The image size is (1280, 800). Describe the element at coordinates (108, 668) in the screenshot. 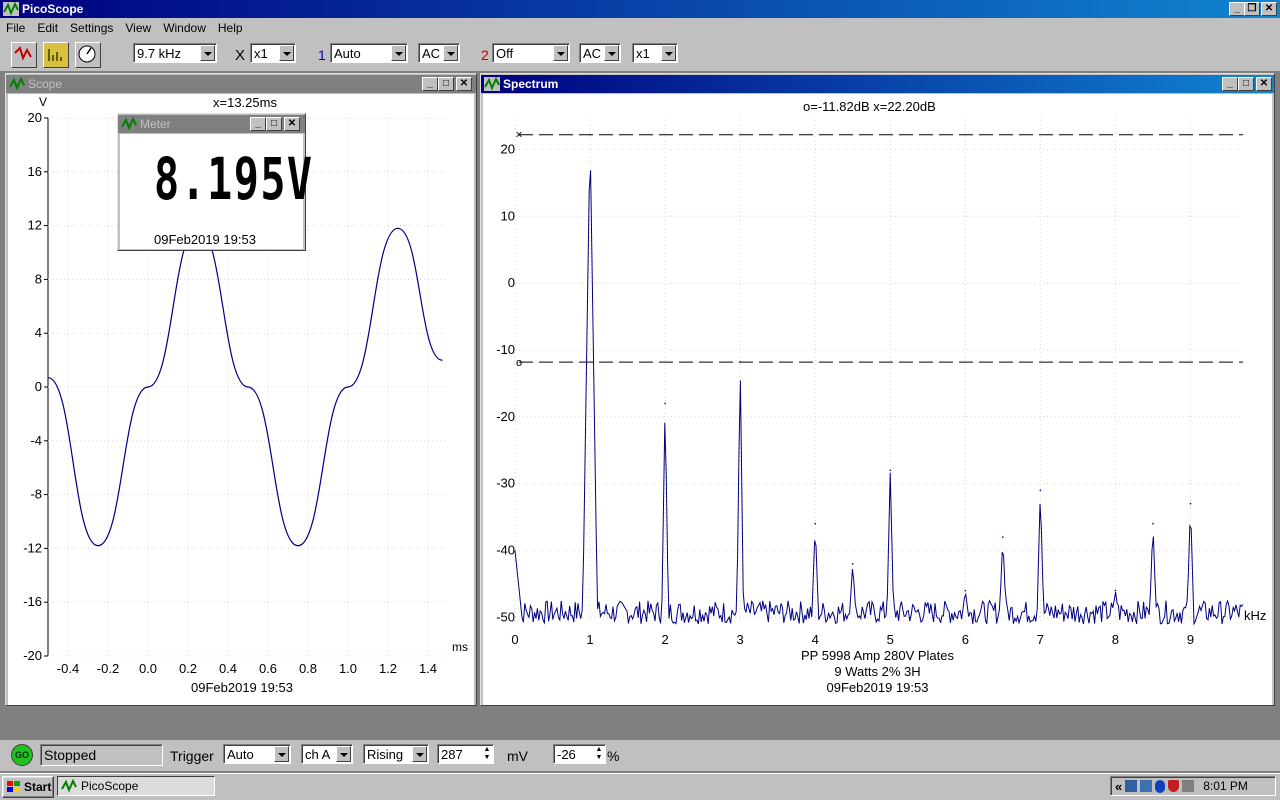

I see `scope-x-tick-label: -0.2` at that location.